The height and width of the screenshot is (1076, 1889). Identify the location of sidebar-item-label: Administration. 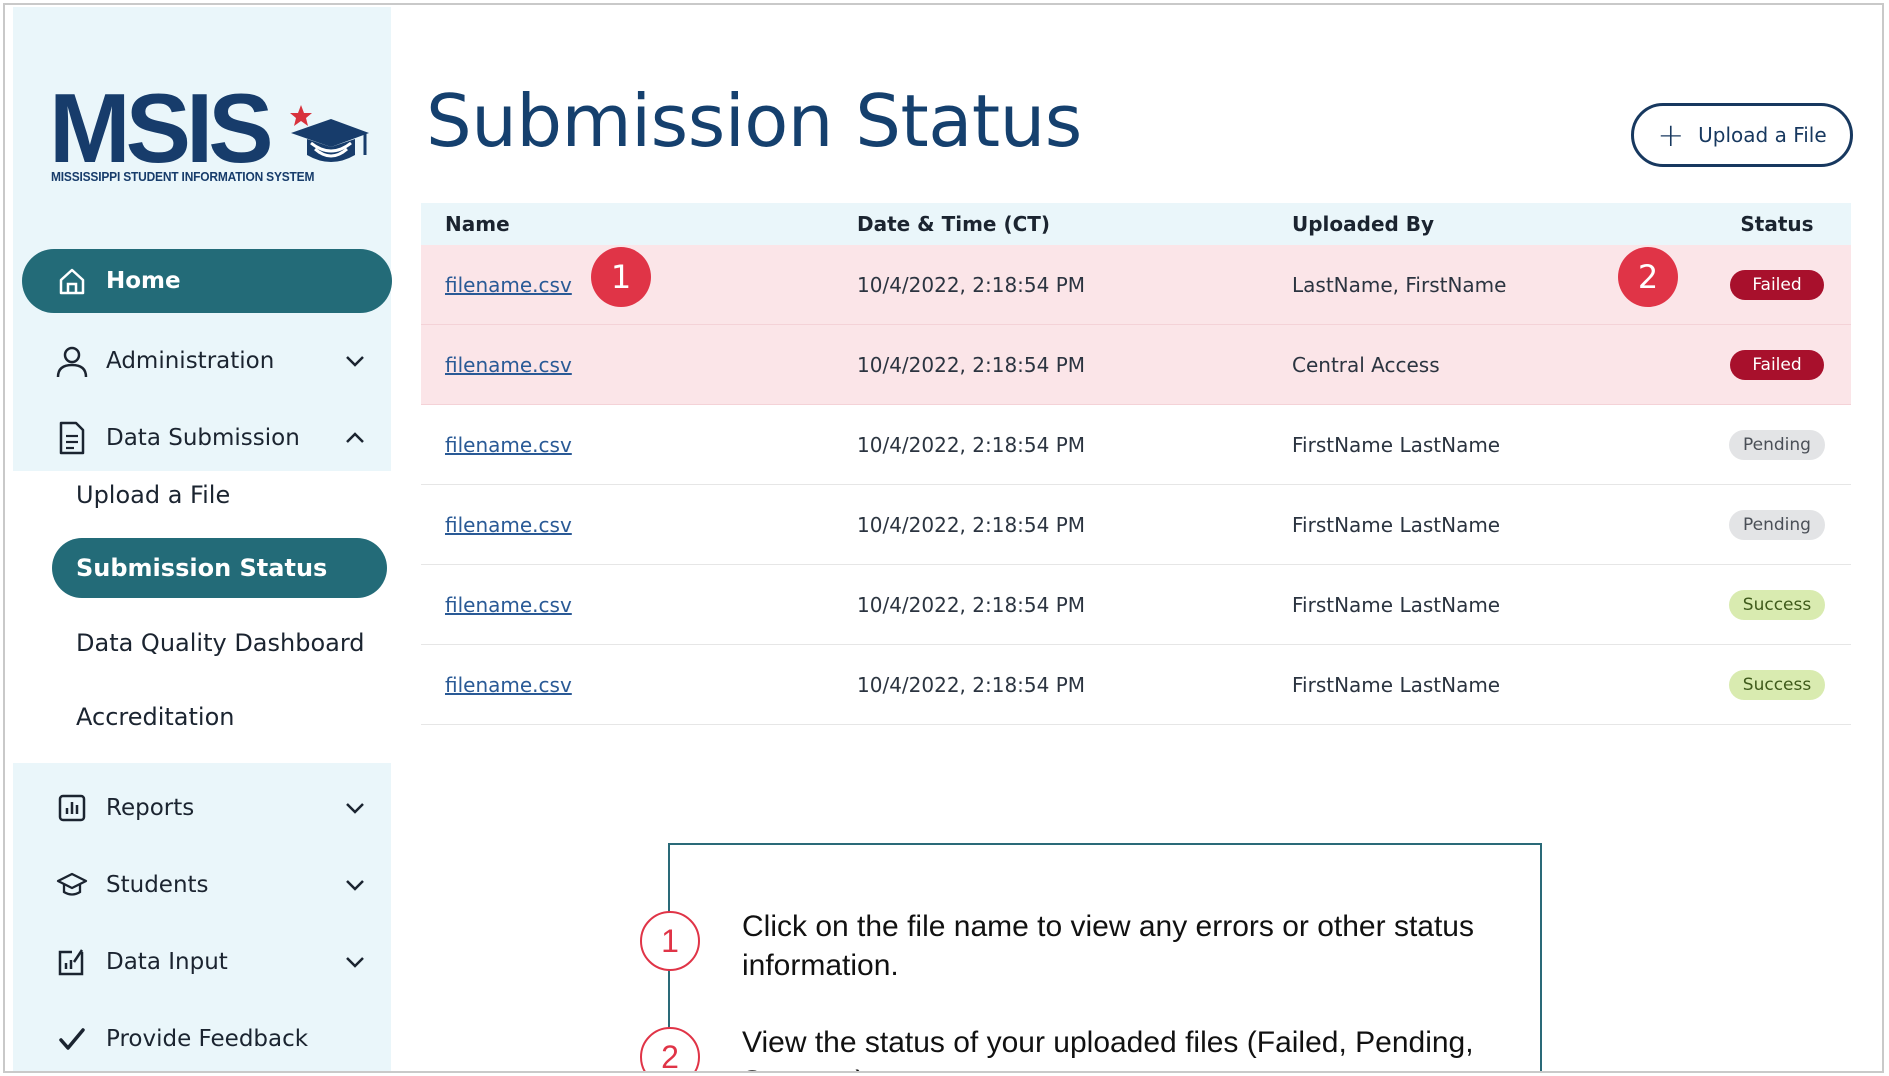
(190, 361).